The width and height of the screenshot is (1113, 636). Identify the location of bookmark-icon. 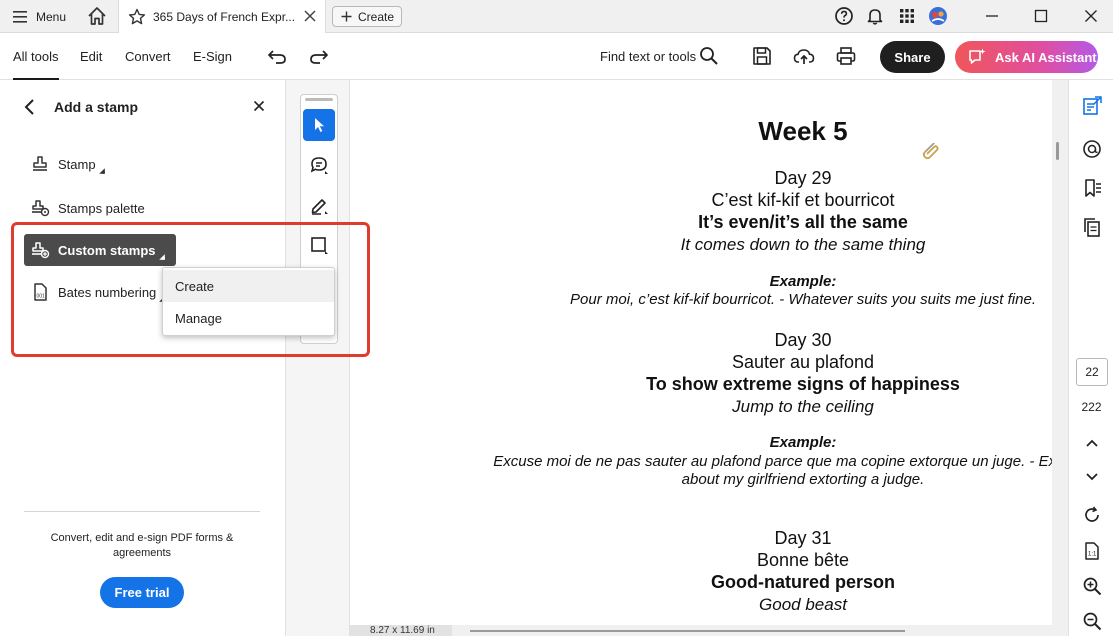
(1092, 188).